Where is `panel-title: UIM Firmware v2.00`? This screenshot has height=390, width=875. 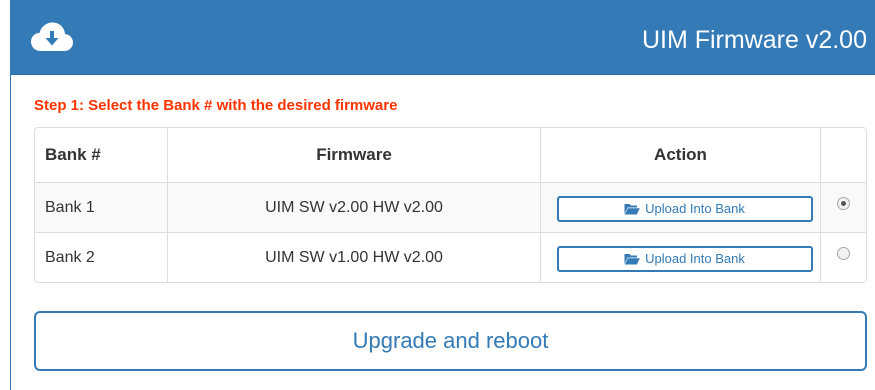
panel-title: UIM Firmware v2.00 is located at coordinates (754, 40).